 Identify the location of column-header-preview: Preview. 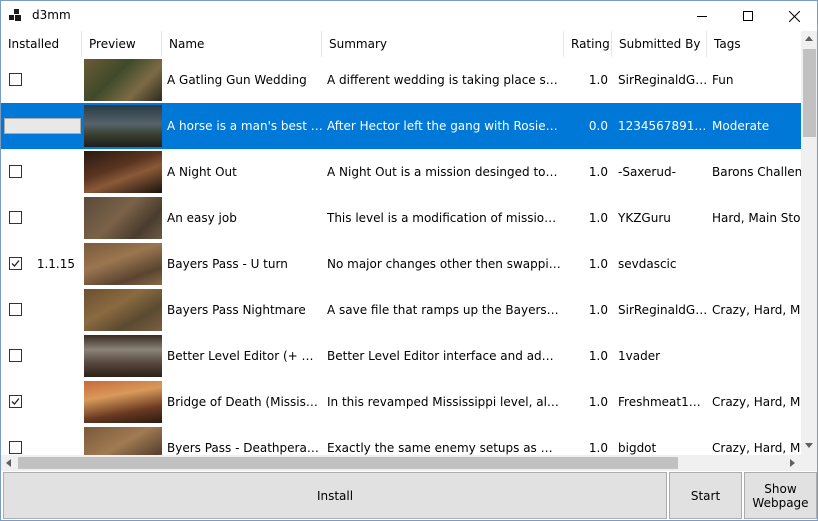
(122, 44).